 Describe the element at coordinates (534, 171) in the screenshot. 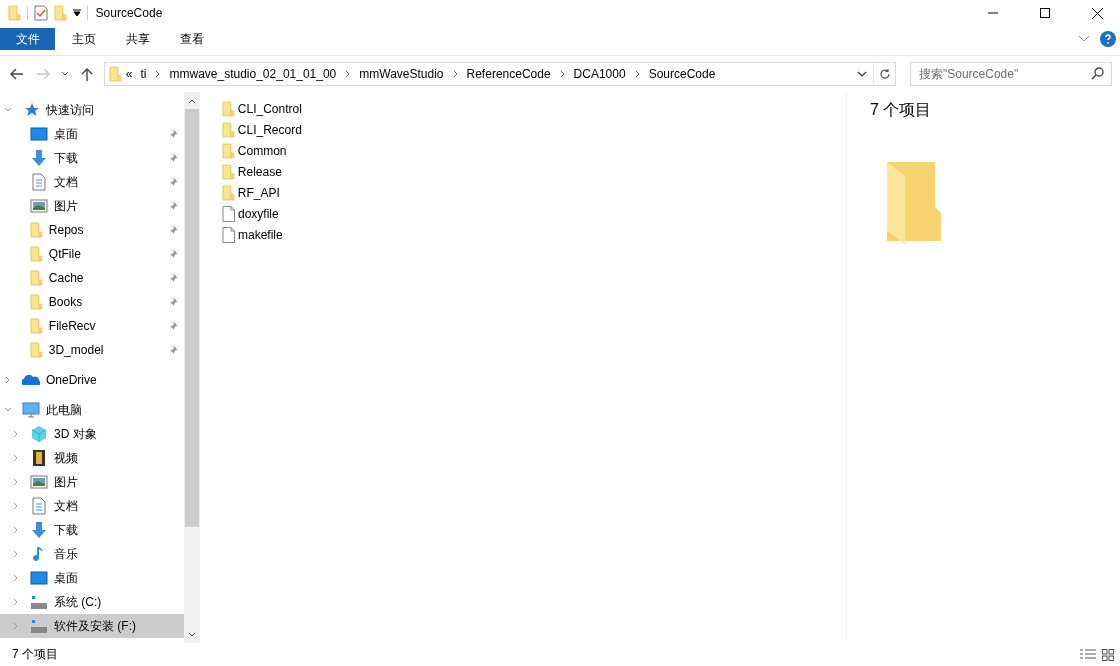

I see `file-item: Release` at that location.